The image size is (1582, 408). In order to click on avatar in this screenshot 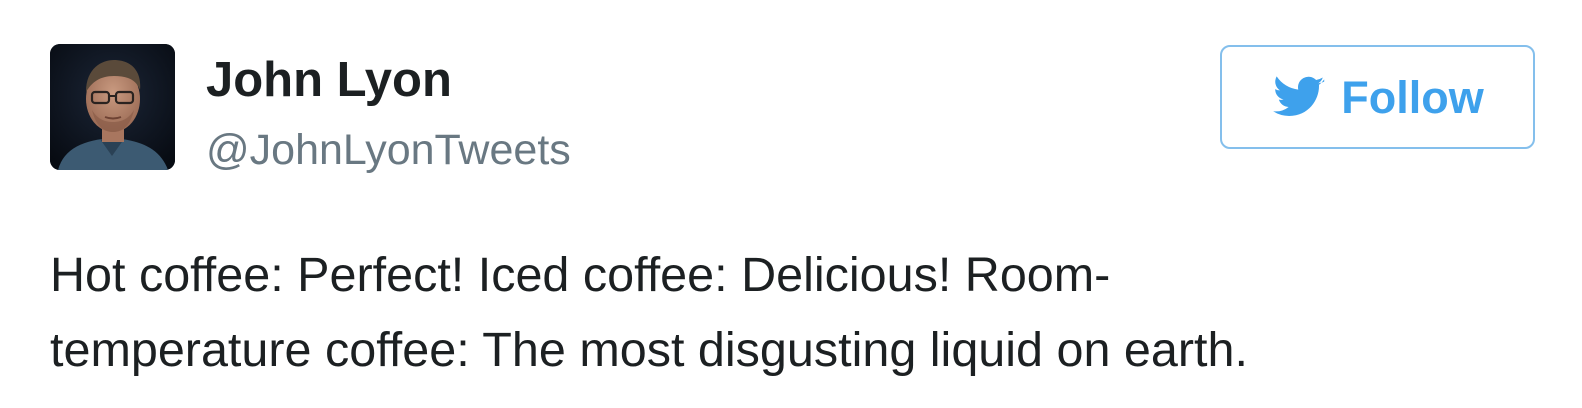, I will do `click(112, 107)`.